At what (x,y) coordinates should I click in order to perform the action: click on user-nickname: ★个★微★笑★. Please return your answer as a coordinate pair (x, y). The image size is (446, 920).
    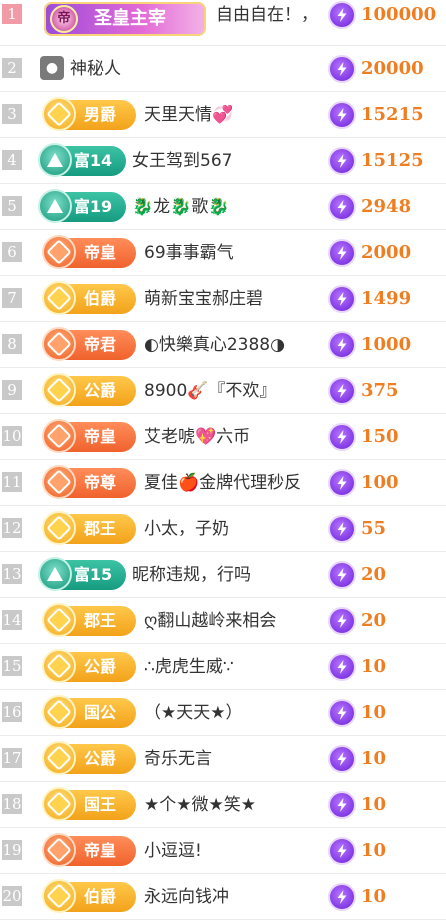
    Looking at the image, I should click on (200, 805).